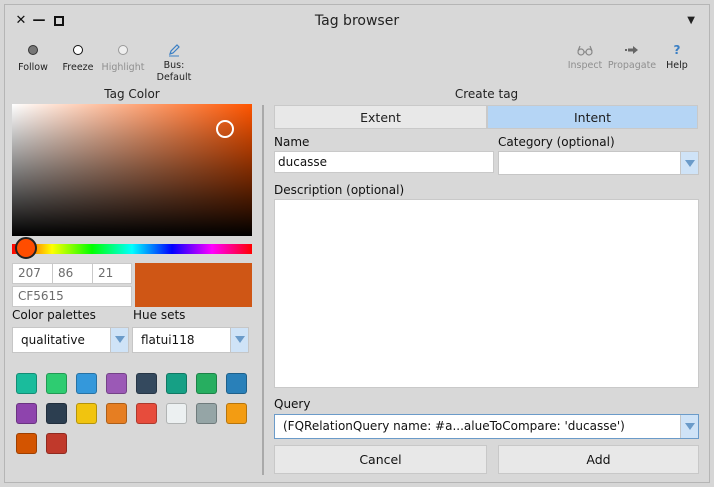 This screenshot has width=714, height=487. I want to click on red-field: 207, so click(32, 273).